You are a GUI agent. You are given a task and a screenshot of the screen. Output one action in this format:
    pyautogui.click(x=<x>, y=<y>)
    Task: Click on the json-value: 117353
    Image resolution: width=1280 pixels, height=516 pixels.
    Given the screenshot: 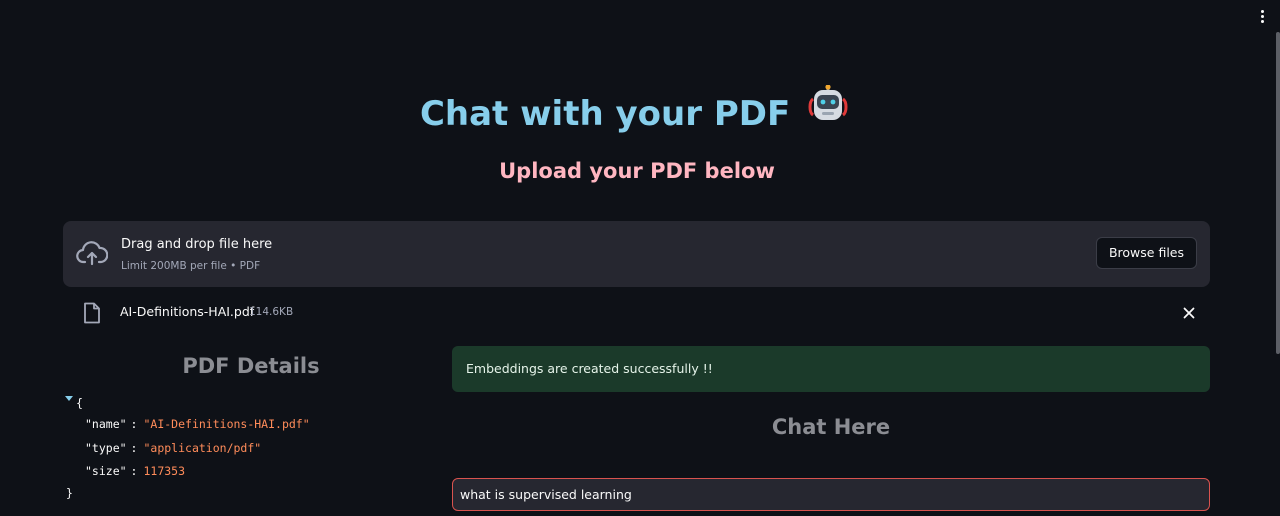 What is the action you would take?
    pyautogui.click(x=164, y=471)
    